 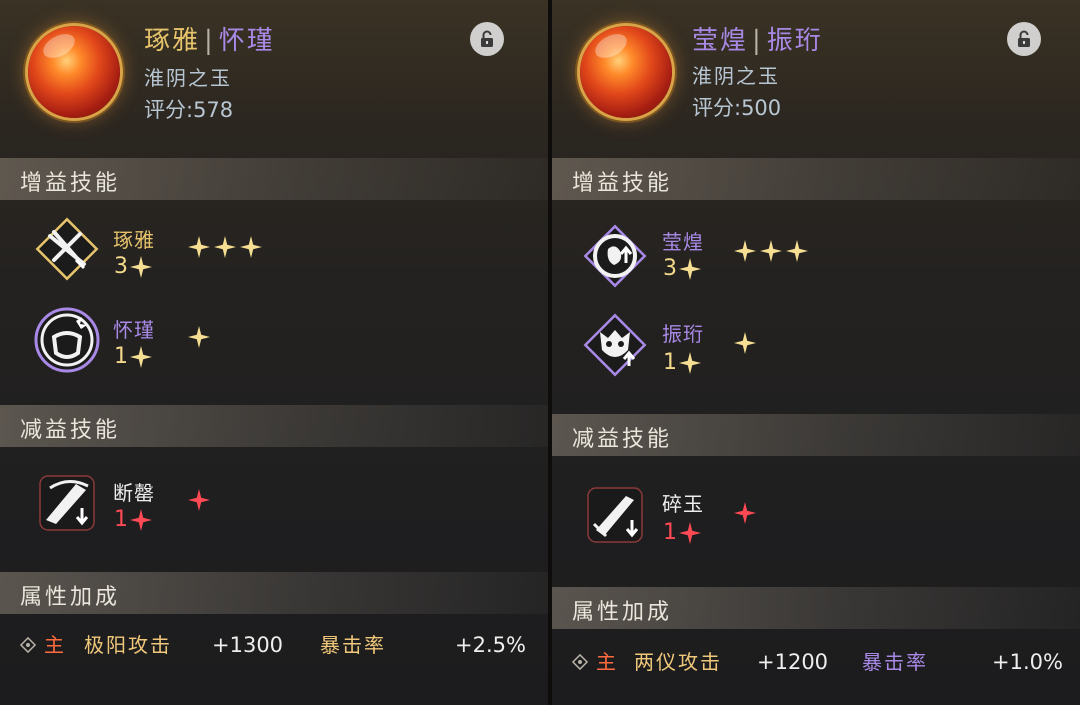 What do you see at coordinates (67, 503) in the screenshot?
I see `broken-blade-down-icon` at bounding box center [67, 503].